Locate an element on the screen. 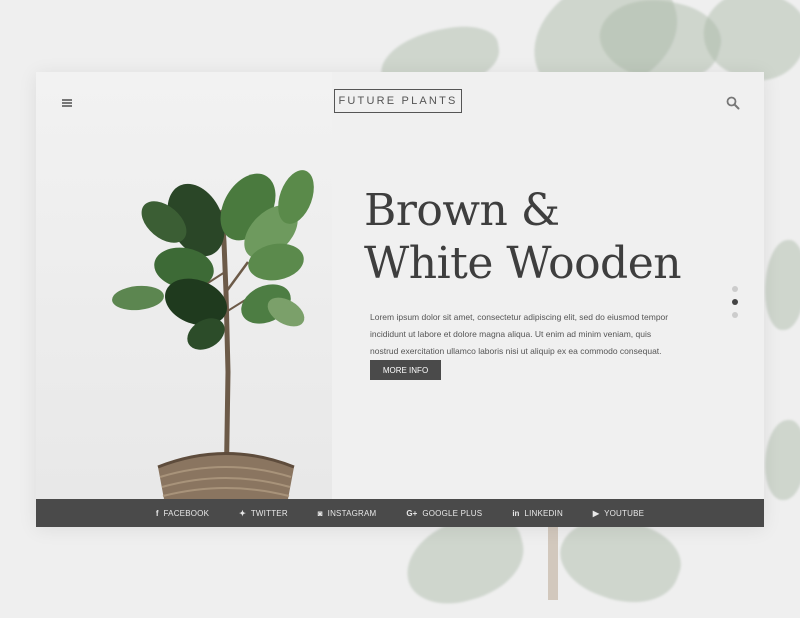 Image resolution: width=800 pixels, height=618 pixels. youtube-link: ▶ YOUTUBE is located at coordinates (618, 513).